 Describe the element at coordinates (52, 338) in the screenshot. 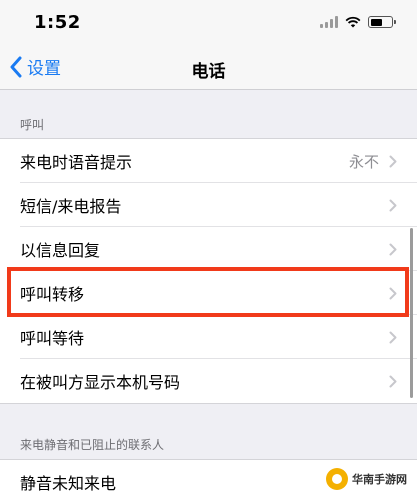

I see `row-label: 呼叫等待` at that location.